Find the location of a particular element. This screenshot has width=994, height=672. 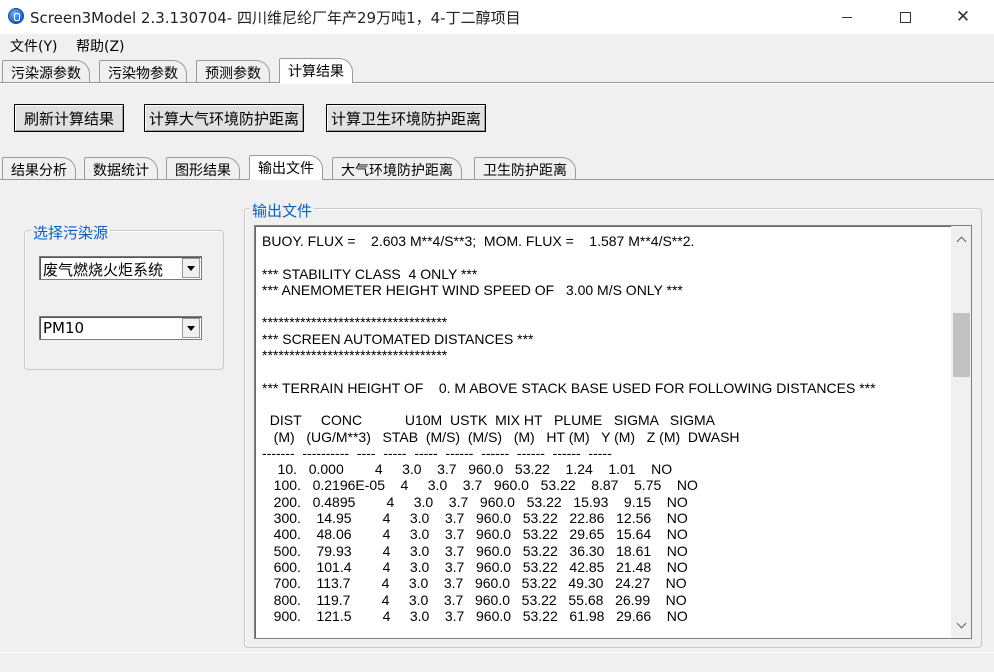

refresh-results-button: 刷新计算结果 is located at coordinates (69, 118).